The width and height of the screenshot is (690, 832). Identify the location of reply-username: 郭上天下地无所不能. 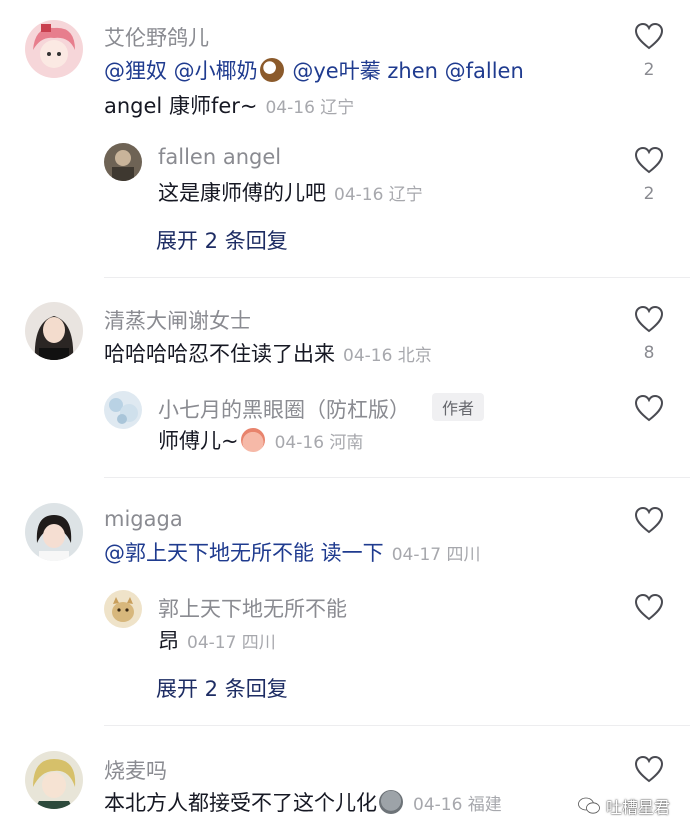
(252, 608).